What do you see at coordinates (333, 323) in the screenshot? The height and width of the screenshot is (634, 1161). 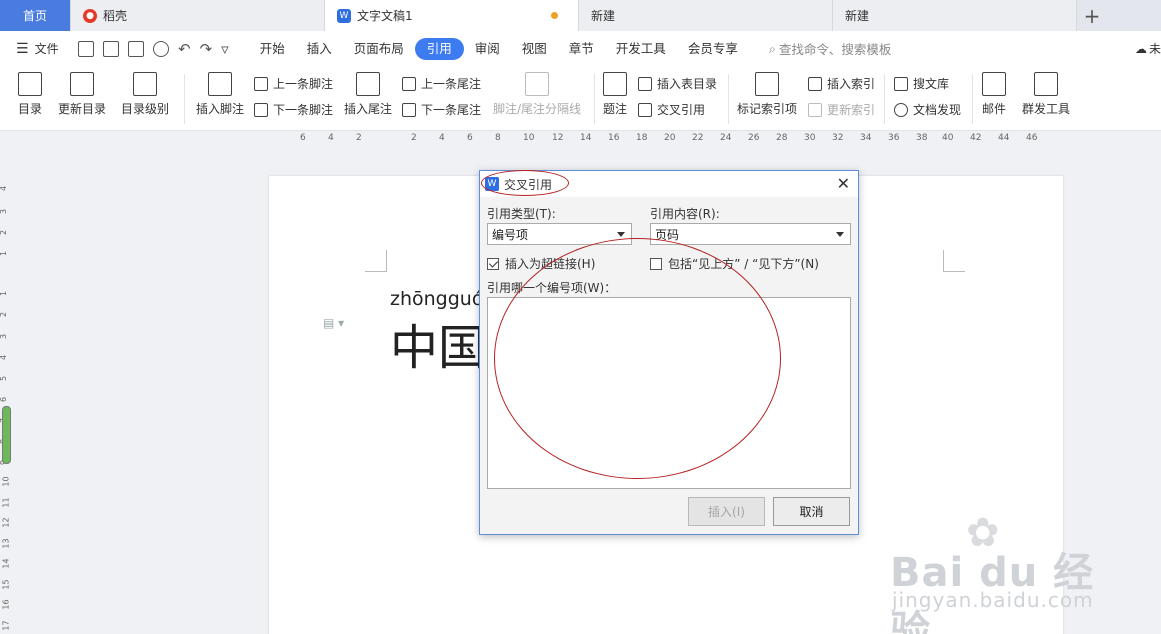 I see `paragraph-icon: ▤ ▾` at bounding box center [333, 323].